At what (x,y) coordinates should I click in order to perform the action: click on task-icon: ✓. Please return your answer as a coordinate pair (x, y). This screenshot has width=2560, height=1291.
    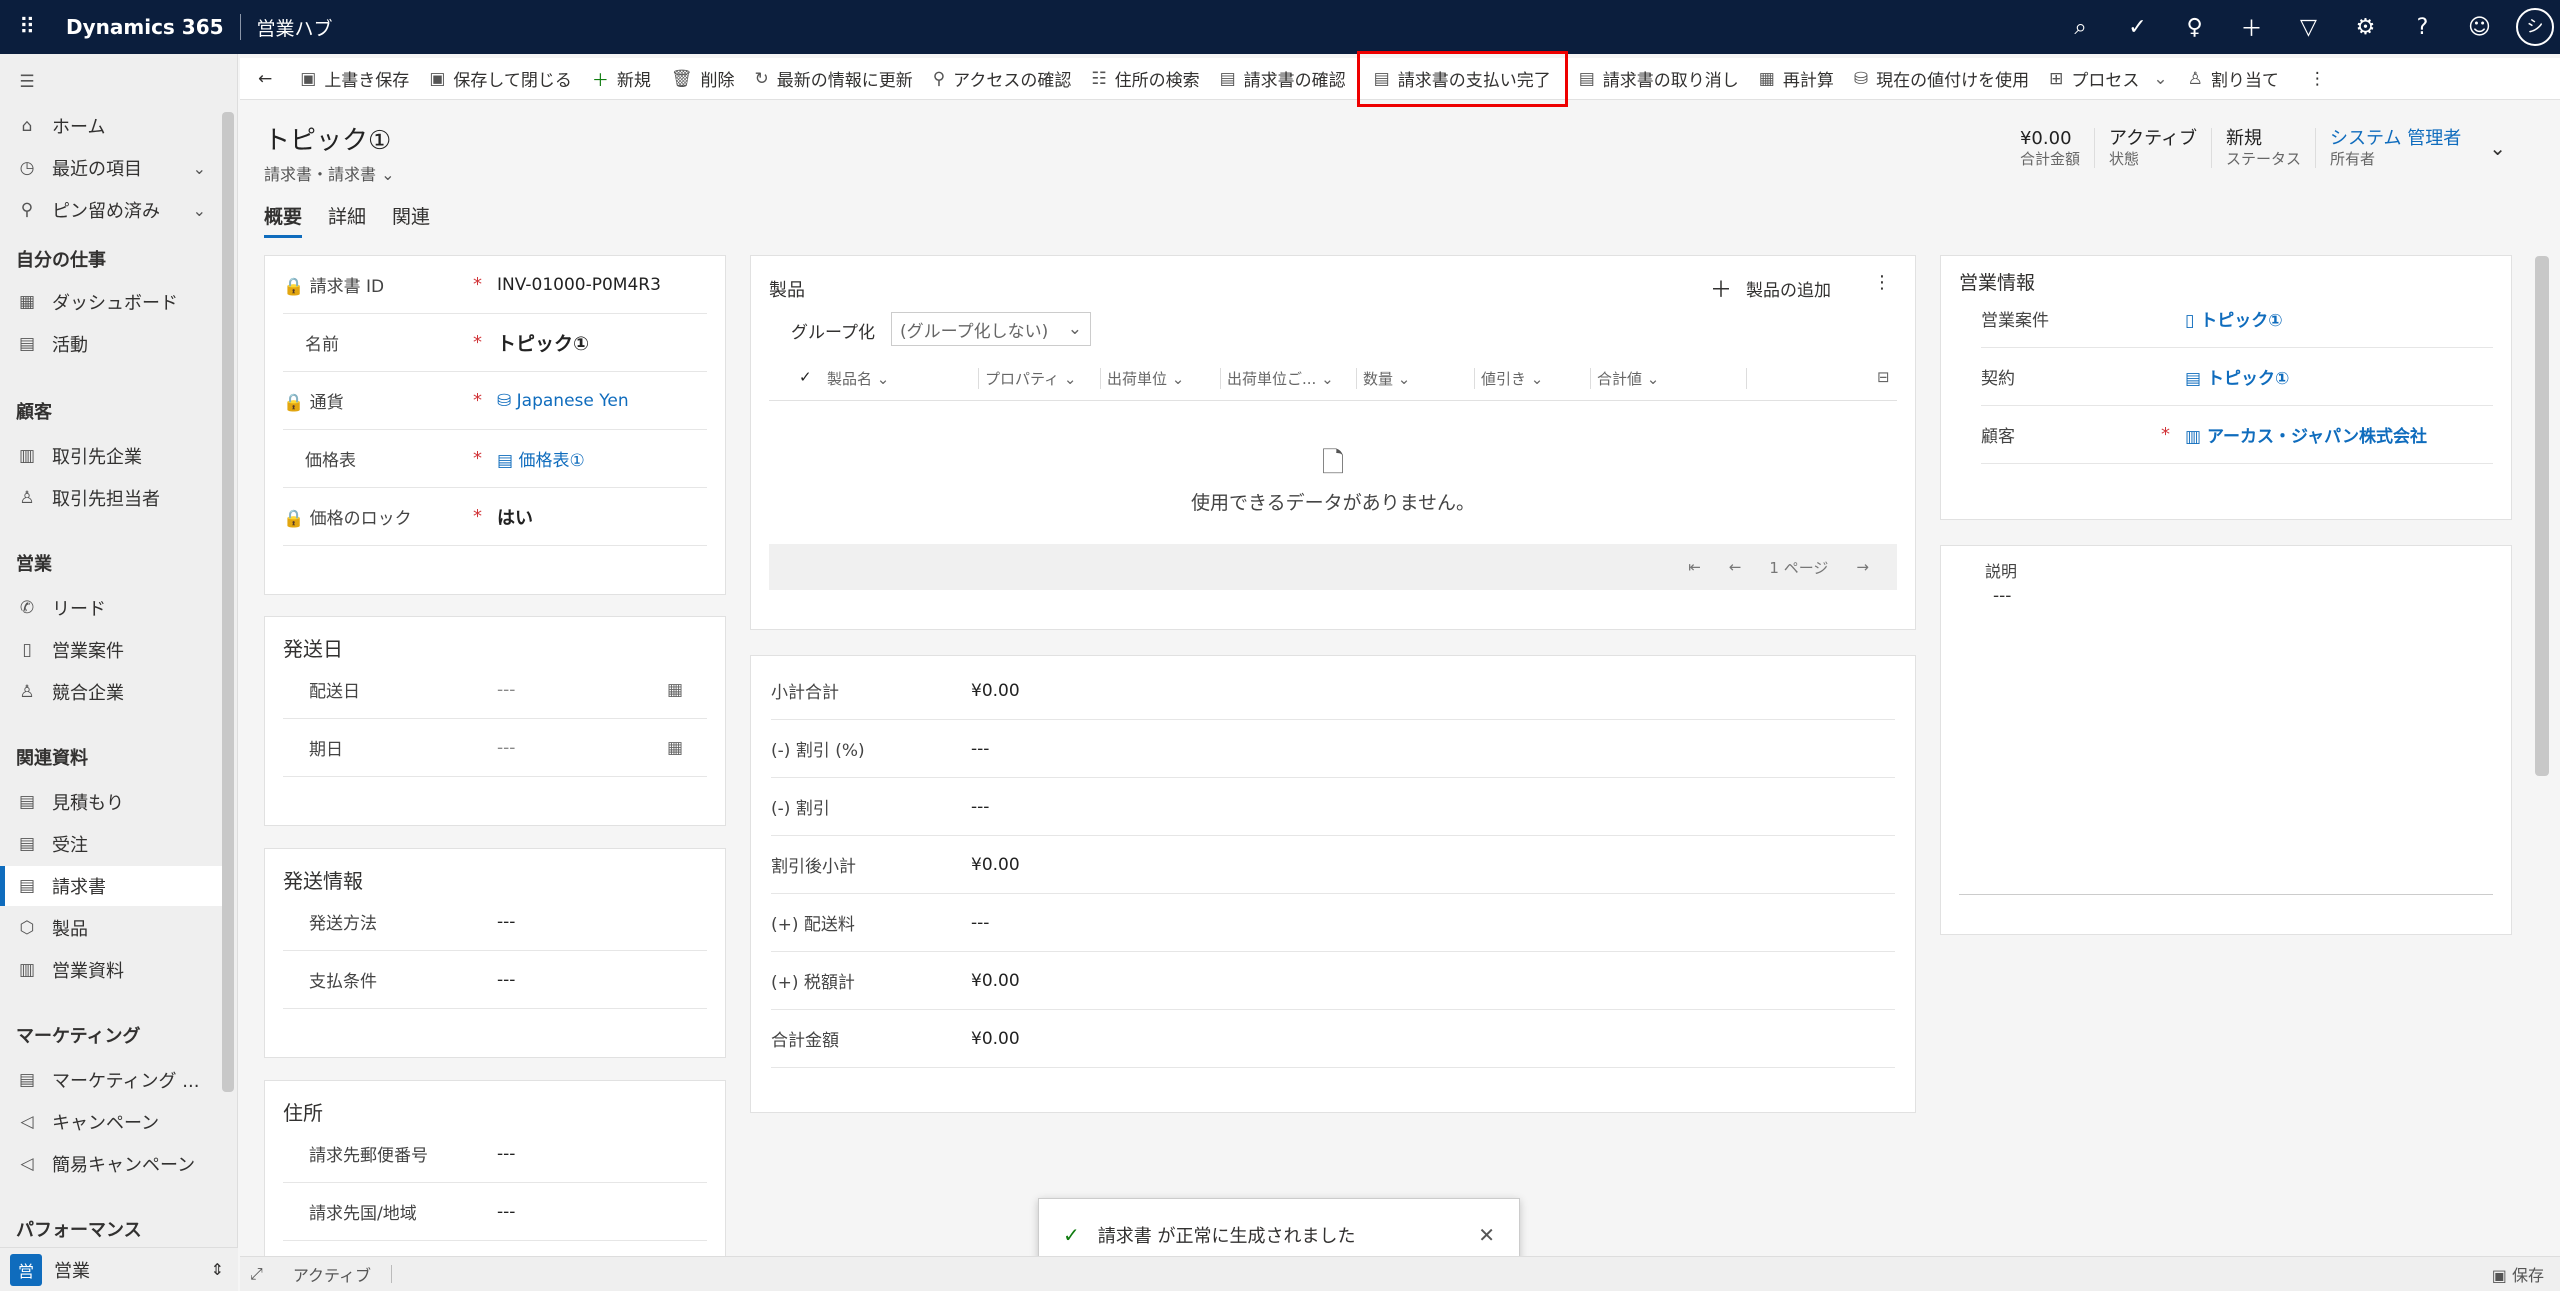
    Looking at the image, I should click on (2137, 27).